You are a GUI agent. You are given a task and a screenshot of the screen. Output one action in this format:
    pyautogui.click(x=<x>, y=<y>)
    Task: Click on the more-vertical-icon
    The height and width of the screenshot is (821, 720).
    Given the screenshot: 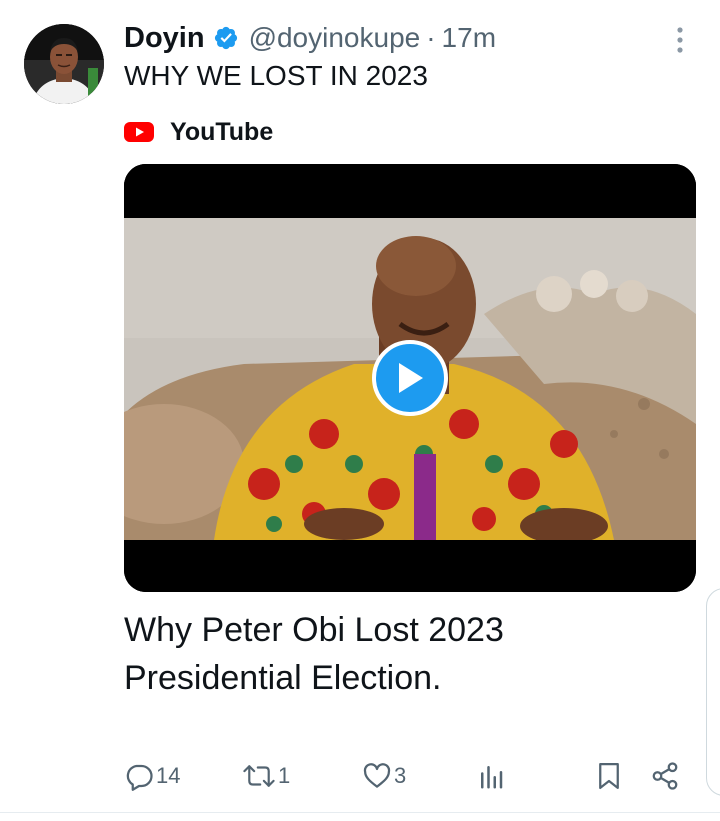 What is the action you would take?
    pyautogui.click(x=680, y=40)
    